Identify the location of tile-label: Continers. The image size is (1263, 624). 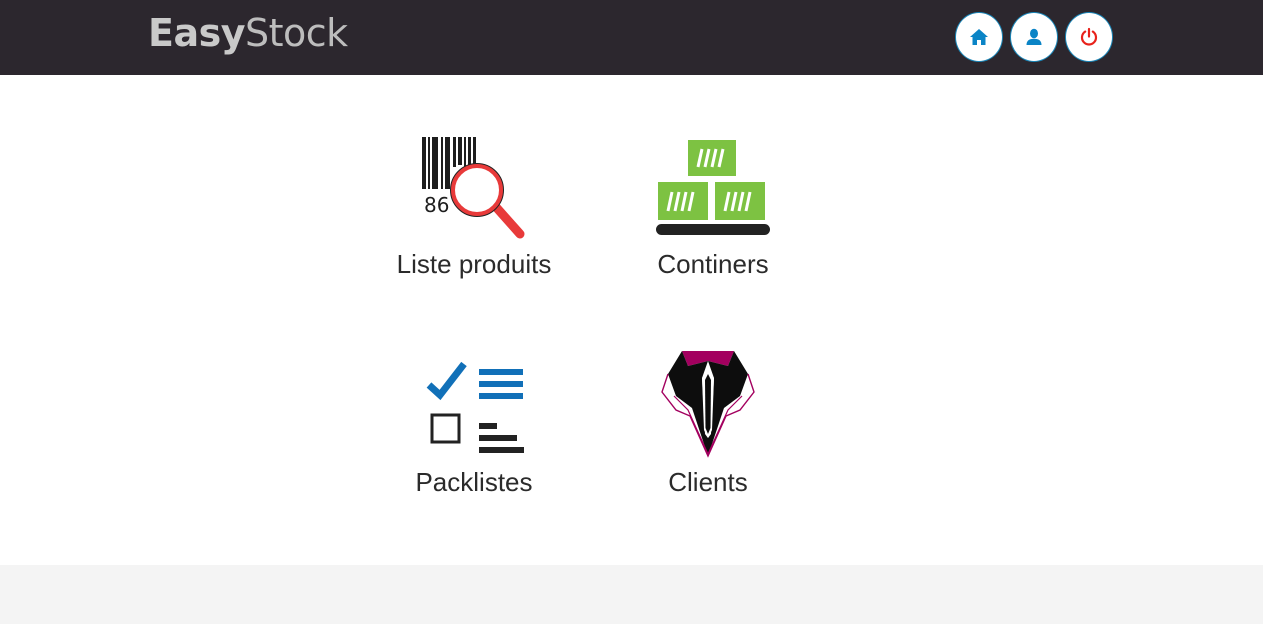
(713, 264).